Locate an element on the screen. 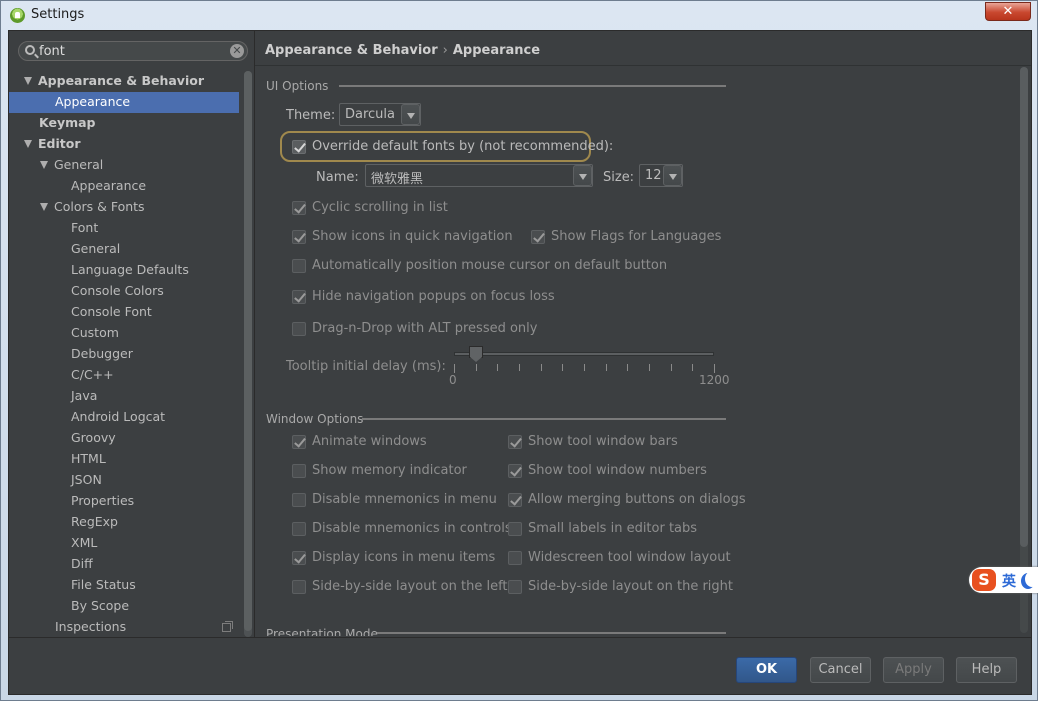 The height and width of the screenshot is (701, 1038). override-fonts-checkbox-box is located at coordinates (299, 147).